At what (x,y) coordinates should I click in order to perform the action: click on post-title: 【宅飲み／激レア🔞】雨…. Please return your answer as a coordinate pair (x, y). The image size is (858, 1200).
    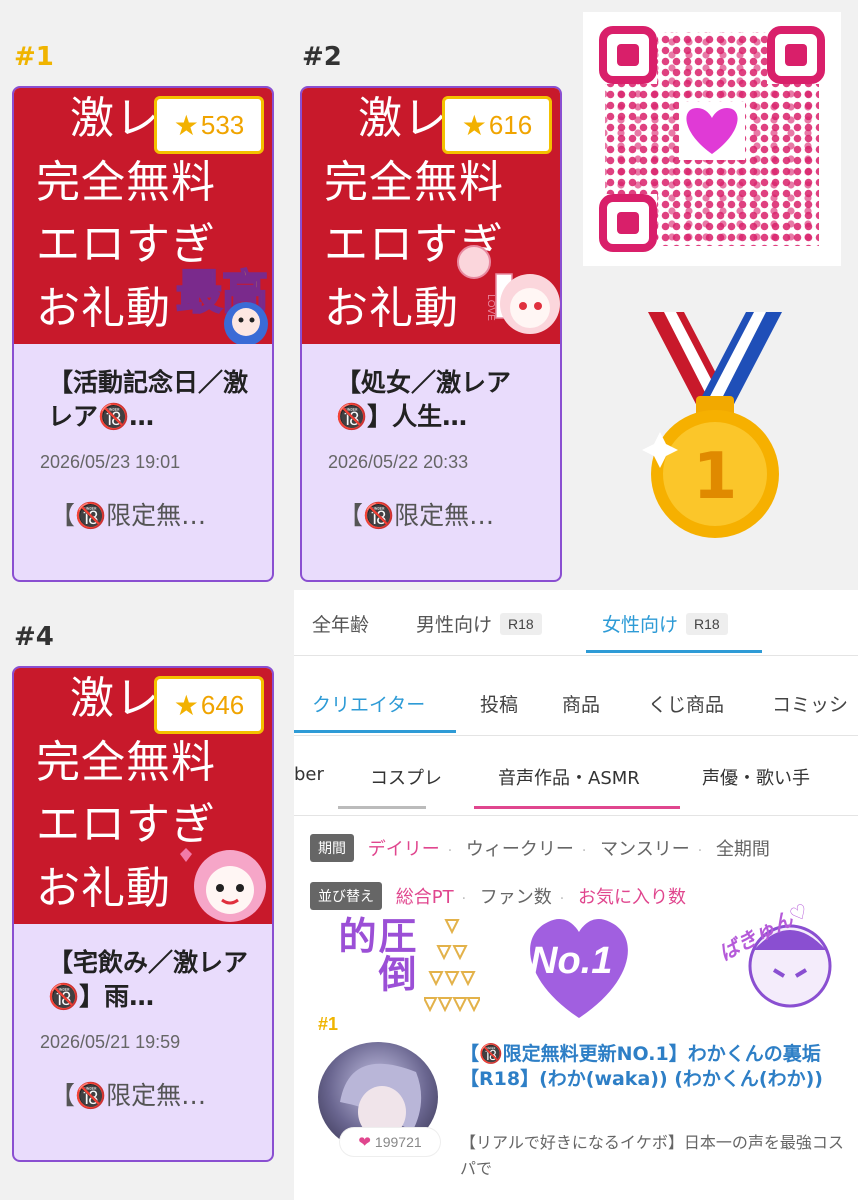
    Looking at the image, I should click on (148, 980).